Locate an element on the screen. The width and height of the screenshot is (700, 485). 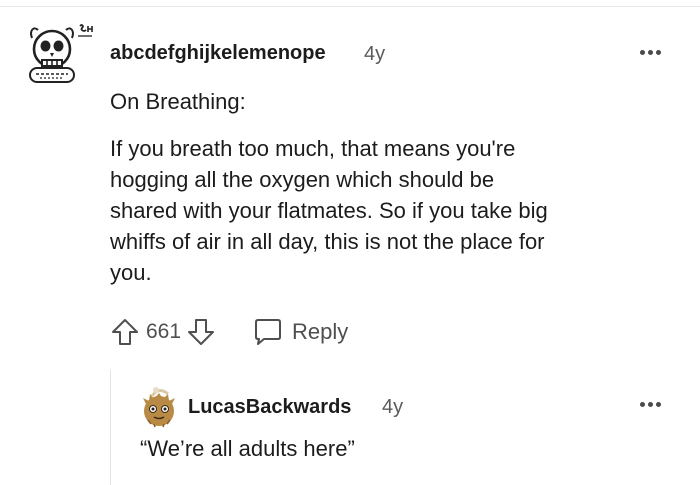
reply-more-options-button is located at coordinates (650, 404).